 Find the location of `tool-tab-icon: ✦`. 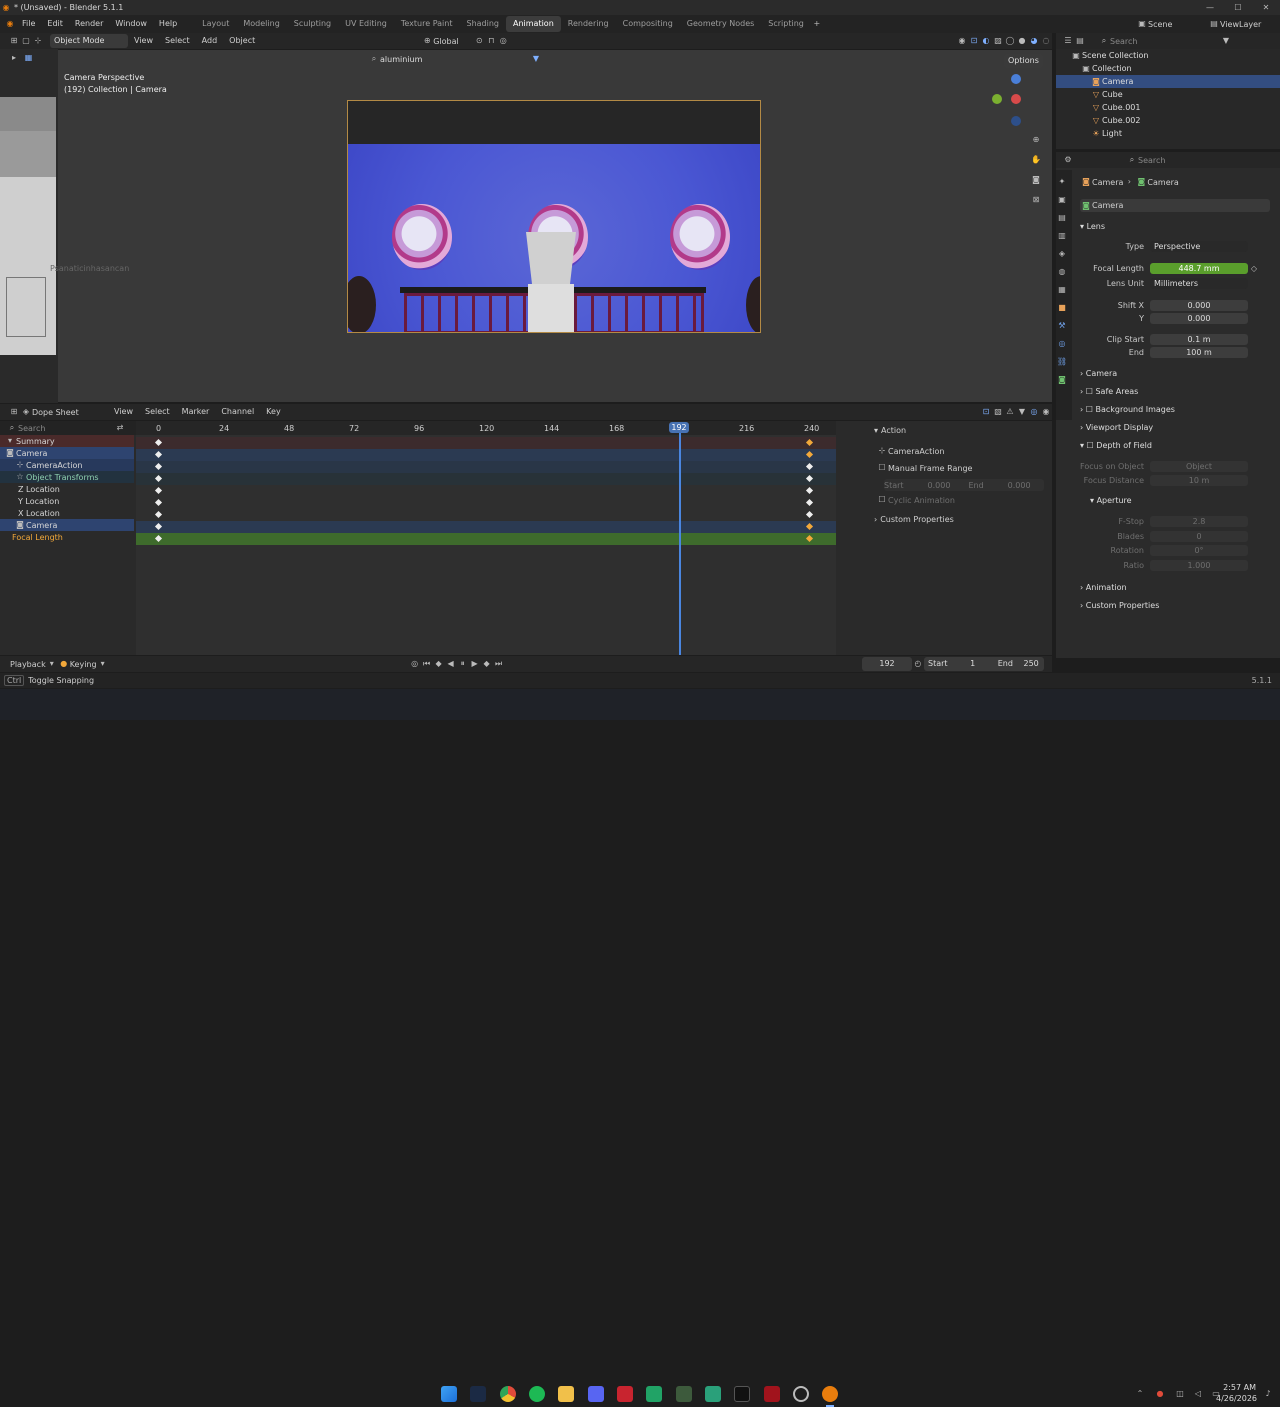

tool-tab-icon: ✦ is located at coordinates (1062, 182).